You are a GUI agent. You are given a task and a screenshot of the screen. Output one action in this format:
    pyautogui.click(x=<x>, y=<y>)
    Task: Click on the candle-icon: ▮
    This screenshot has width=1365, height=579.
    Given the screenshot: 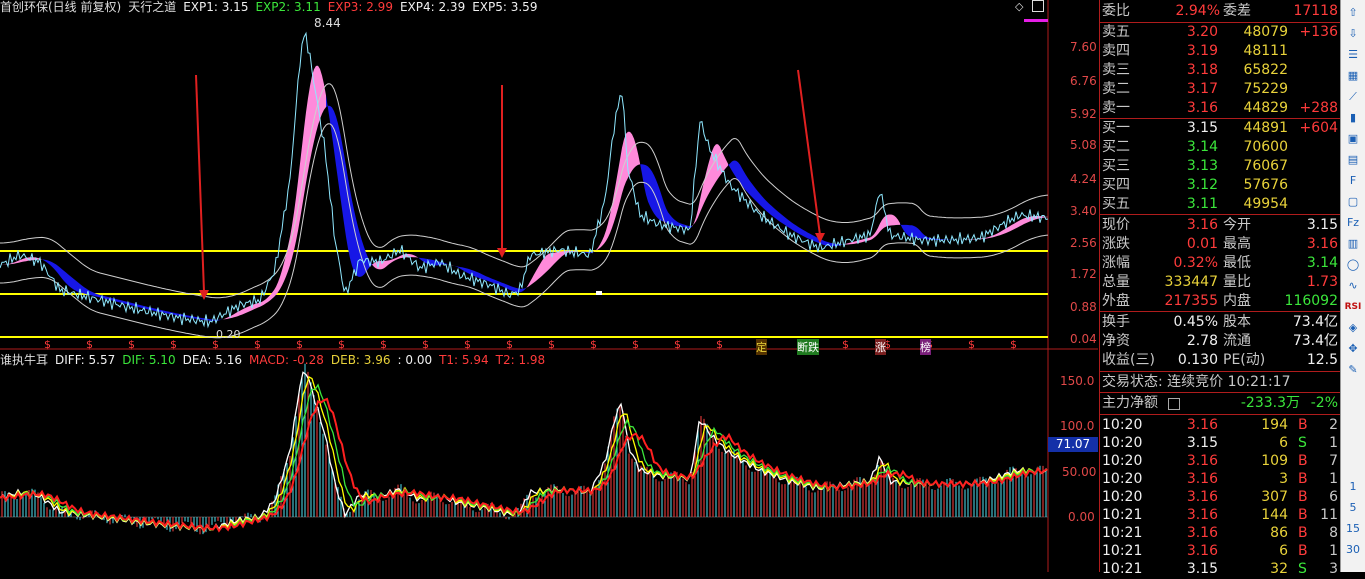 What is the action you would take?
    pyautogui.click(x=1353, y=118)
    